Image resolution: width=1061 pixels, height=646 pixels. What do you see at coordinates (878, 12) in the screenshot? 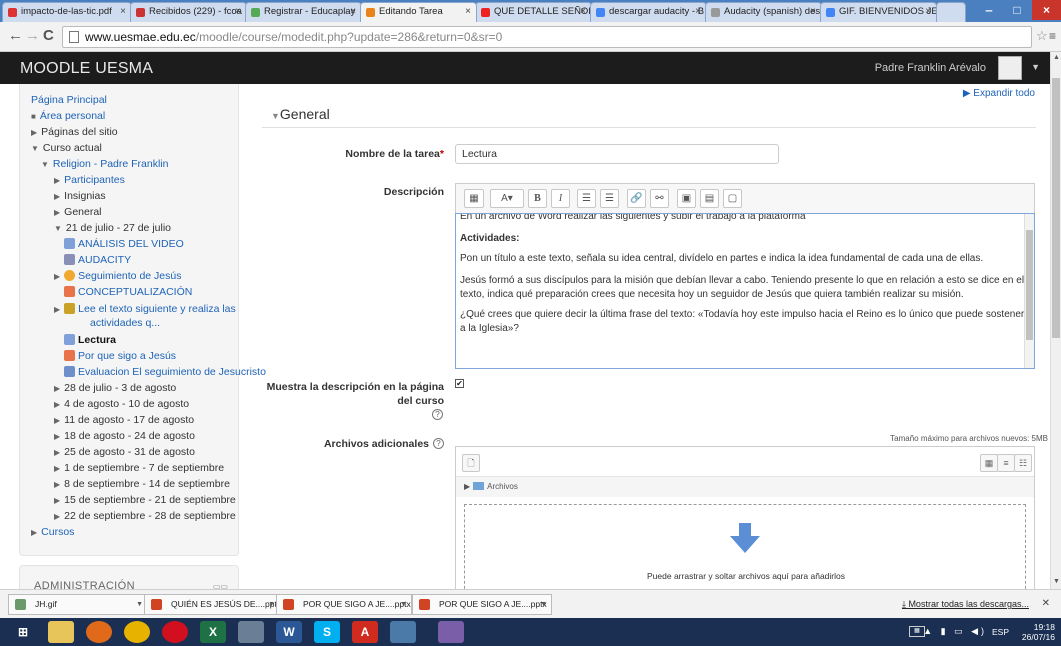
I see `browser-tab: GIF. BIENVENIDOS JES ×` at bounding box center [878, 12].